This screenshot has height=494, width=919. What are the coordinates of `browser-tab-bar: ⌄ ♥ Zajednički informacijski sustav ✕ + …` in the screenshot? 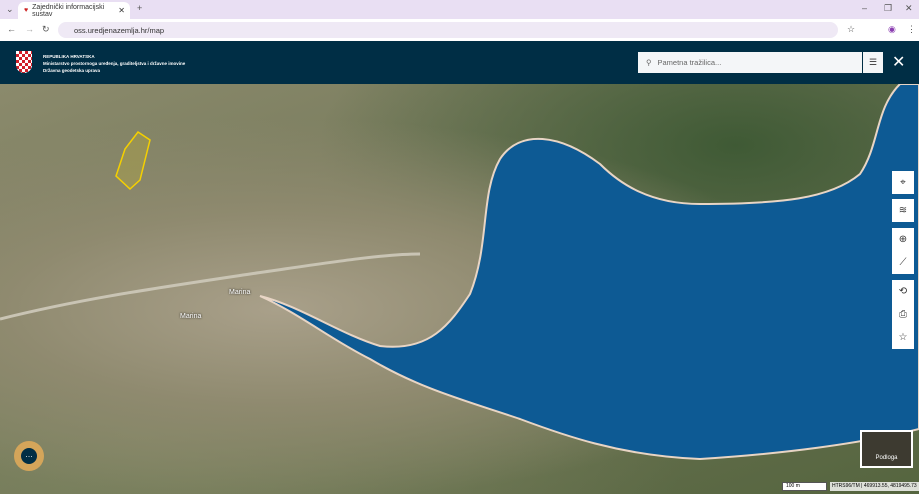 It's located at (459, 9).